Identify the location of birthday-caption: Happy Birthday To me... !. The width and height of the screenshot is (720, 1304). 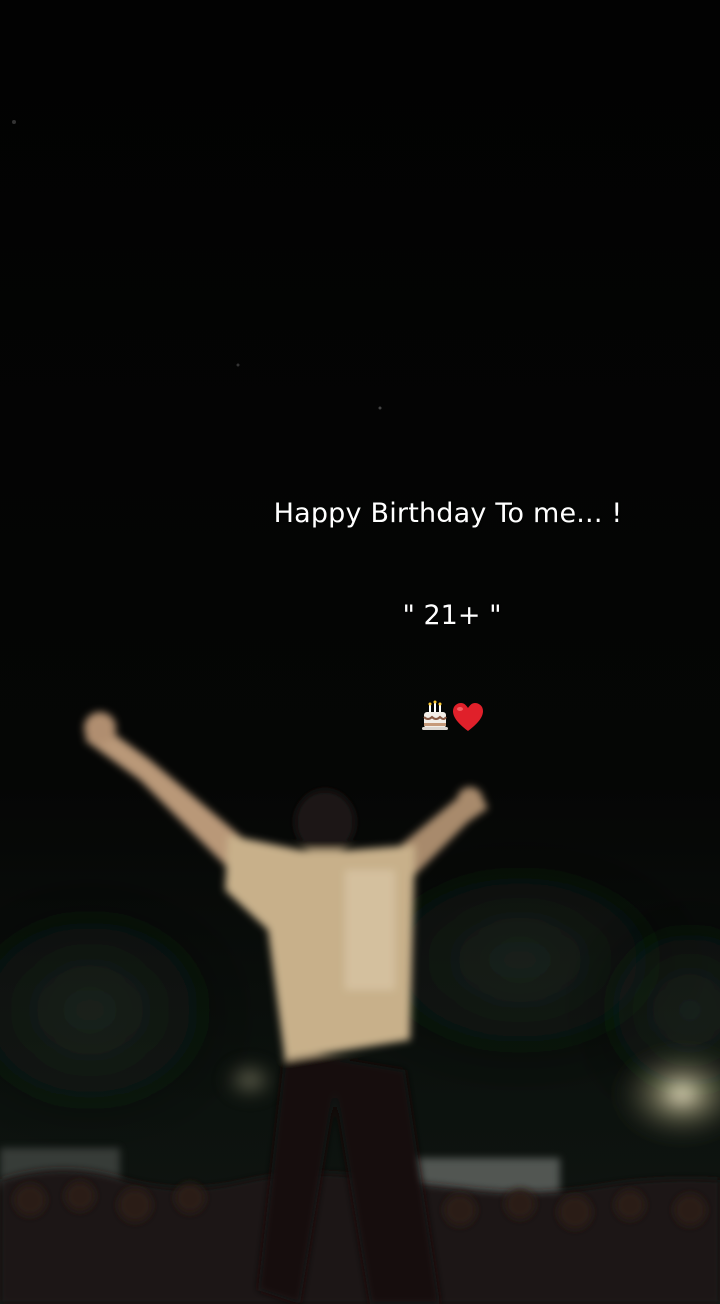
(448, 513).